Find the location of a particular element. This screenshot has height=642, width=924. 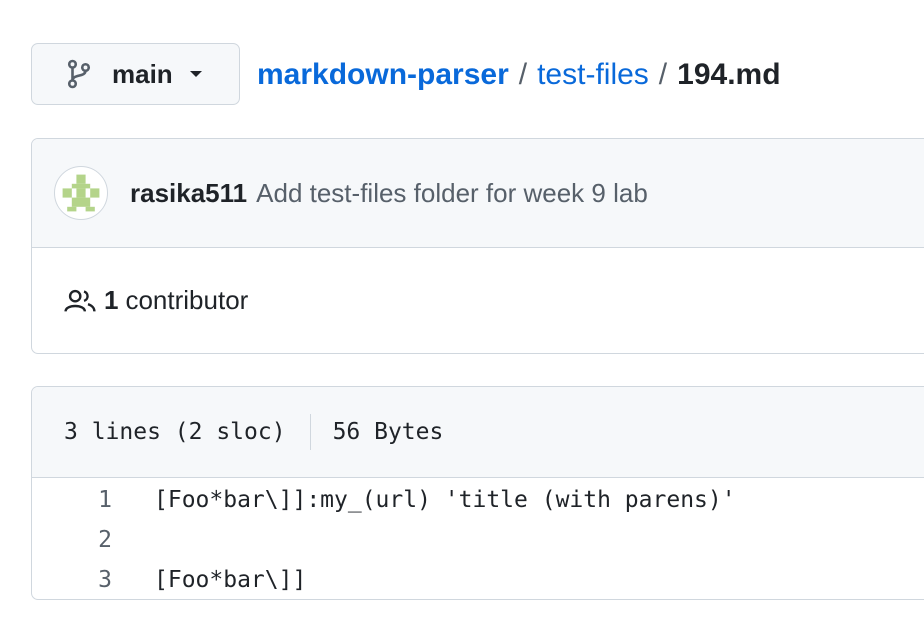

breadcrumb: markdown-parser / test-files / 194.md is located at coordinates (519, 75).